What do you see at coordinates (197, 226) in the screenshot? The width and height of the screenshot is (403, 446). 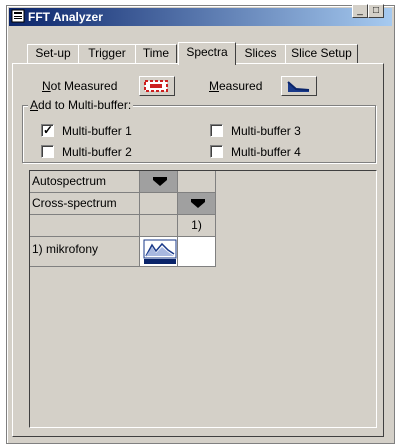 I see `column-header-1: 1)` at bounding box center [197, 226].